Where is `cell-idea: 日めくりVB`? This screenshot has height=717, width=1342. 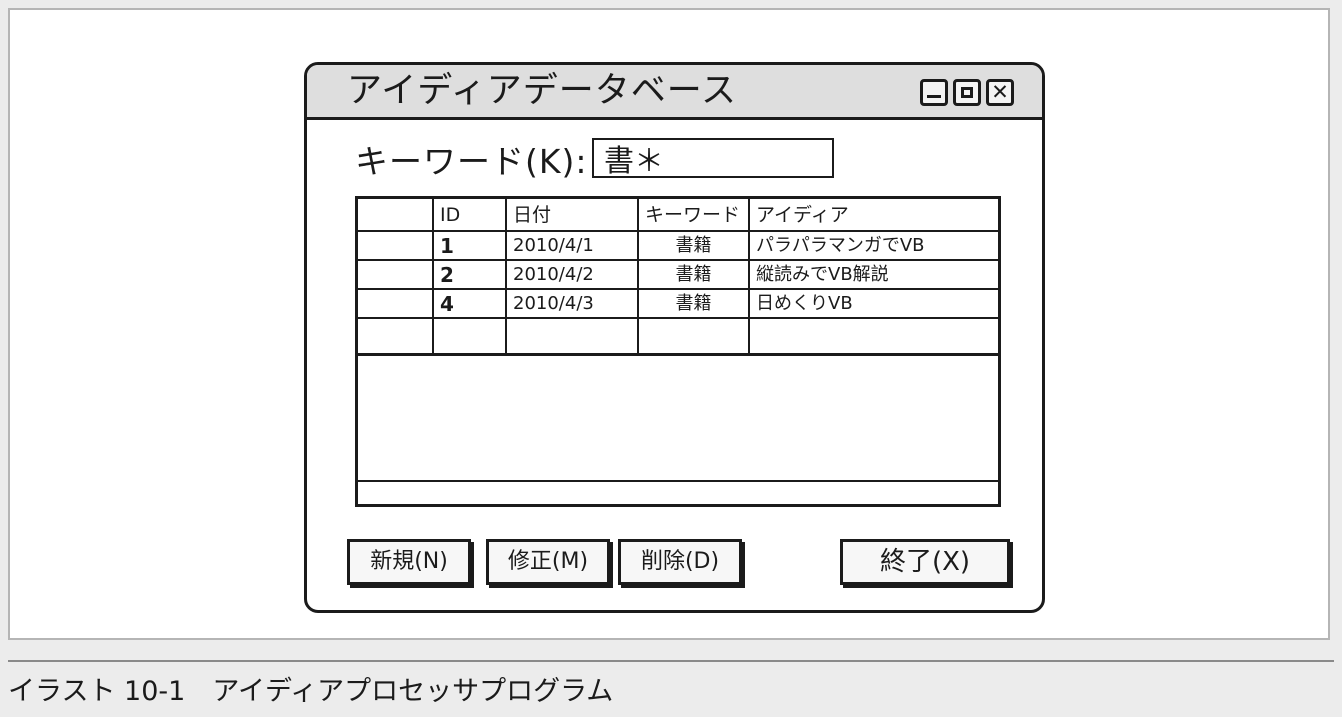
cell-idea: 日めくりVB is located at coordinates (873, 303).